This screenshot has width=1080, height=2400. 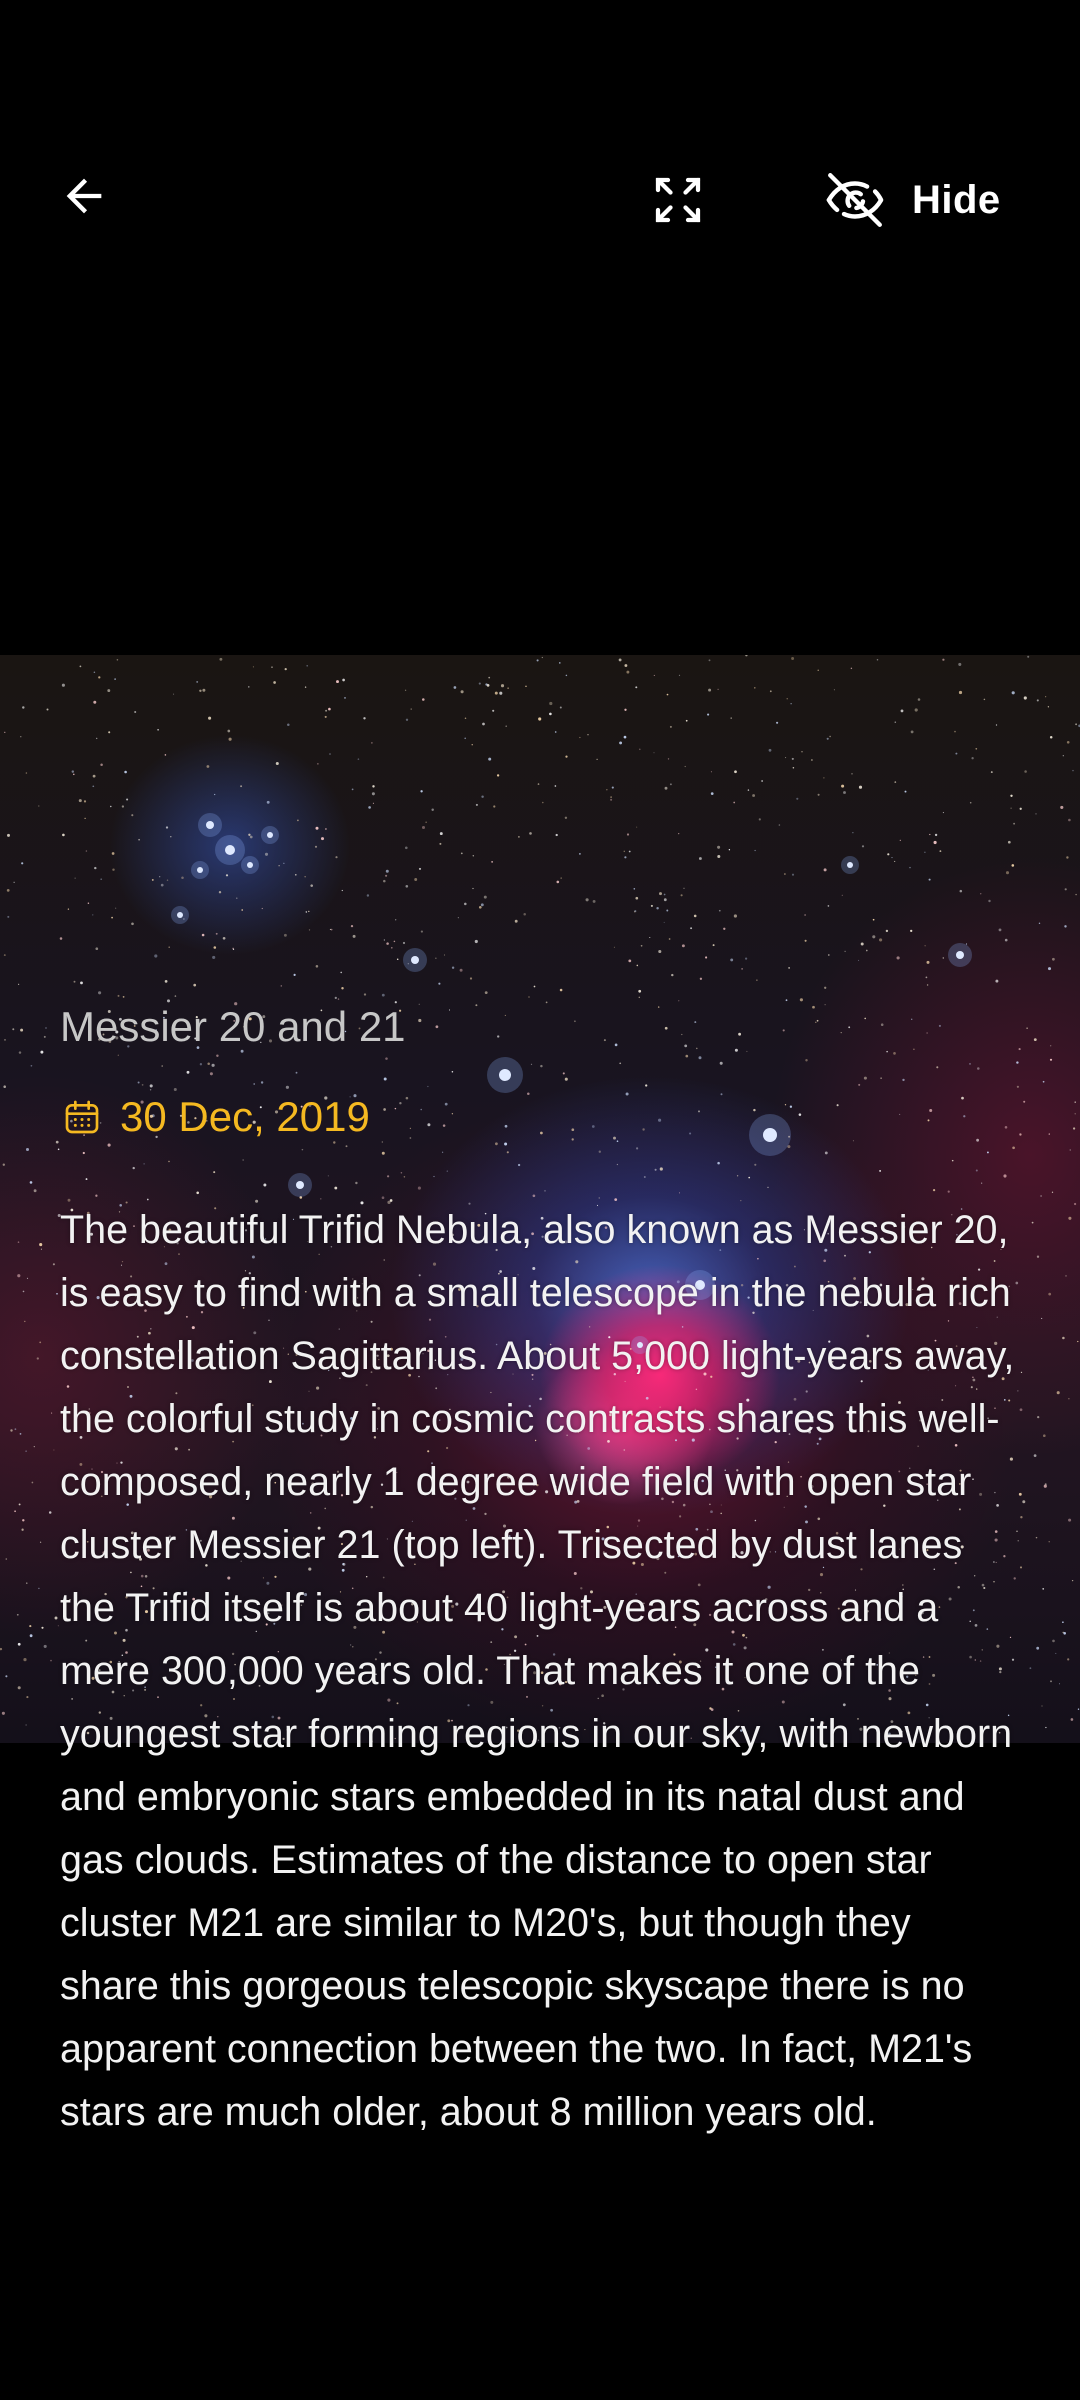 I want to click on eye-off-icon, so click(x=855, y=200).